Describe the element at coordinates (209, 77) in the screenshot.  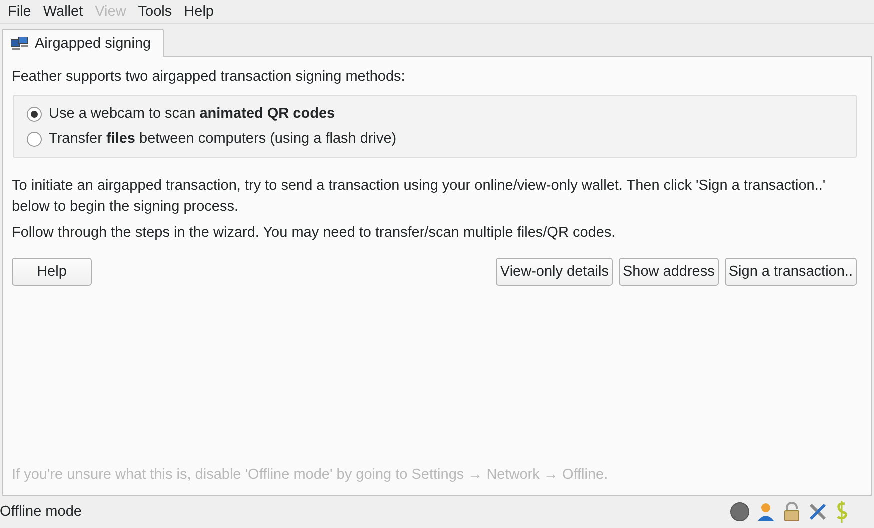
I see `intro-text: Feather supports two airgapped transaction signing methods:` at that location.